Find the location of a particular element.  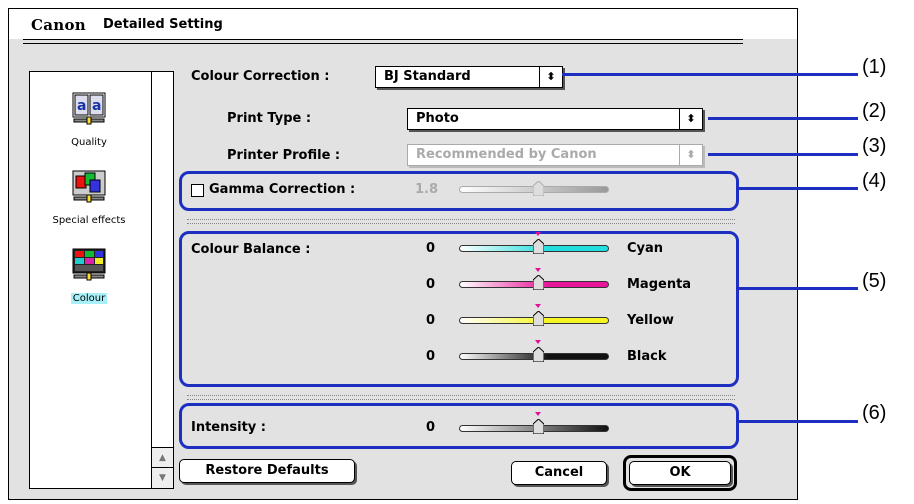

colour-correction-label: Colour Correction : is located at coordinates (260, 76).